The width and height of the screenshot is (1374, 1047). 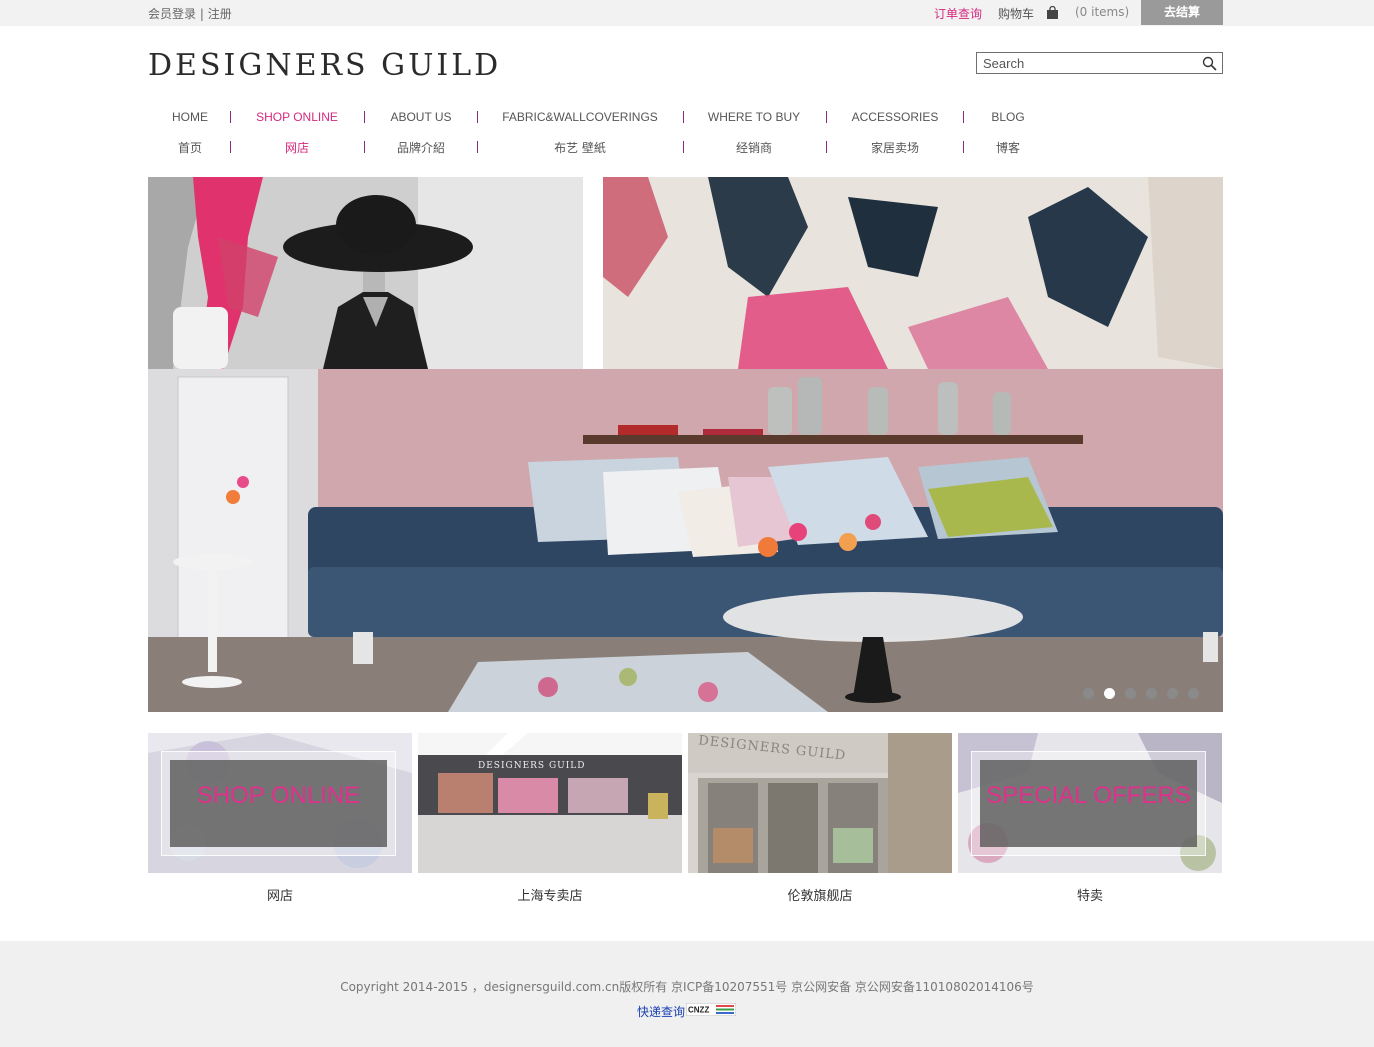 I want to click on cnzz-badge-label: CNZZ, so click(x=698, y=1010).